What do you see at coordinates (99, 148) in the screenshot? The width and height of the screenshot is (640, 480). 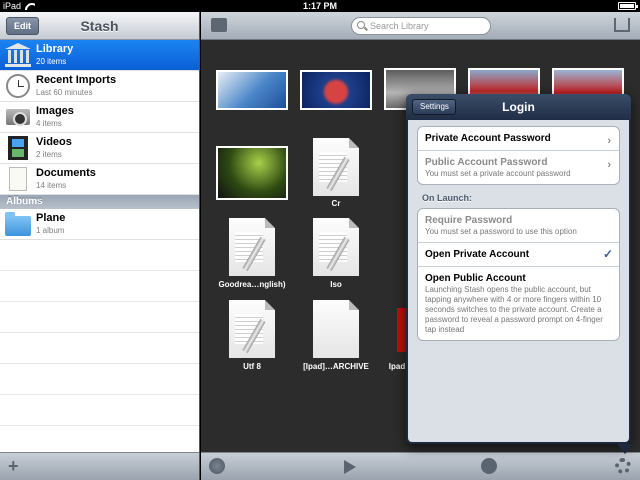 I see `sidebar-item-videos: Videos 2 items` at bounding box center [99, 148].